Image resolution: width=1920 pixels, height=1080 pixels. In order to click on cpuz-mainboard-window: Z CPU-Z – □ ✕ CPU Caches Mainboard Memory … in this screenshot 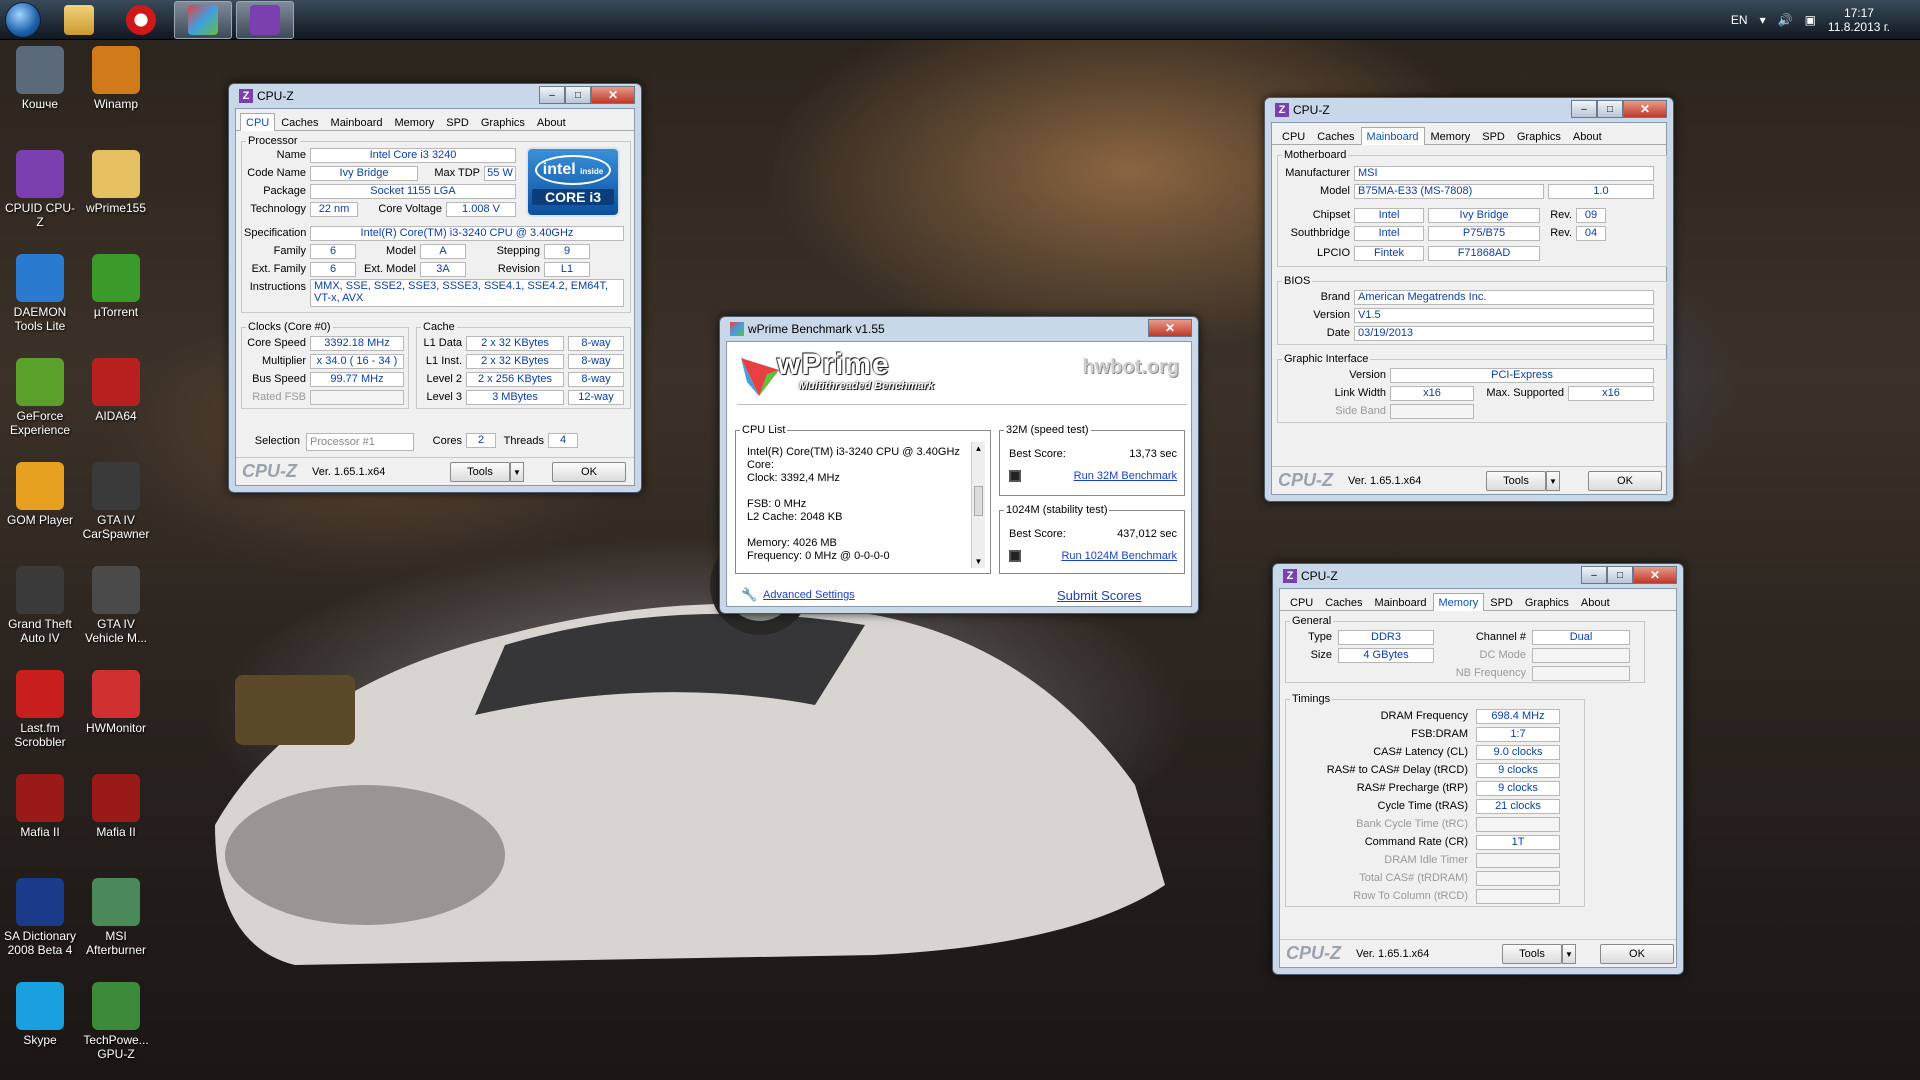, I will do `click(1469, 299)`.